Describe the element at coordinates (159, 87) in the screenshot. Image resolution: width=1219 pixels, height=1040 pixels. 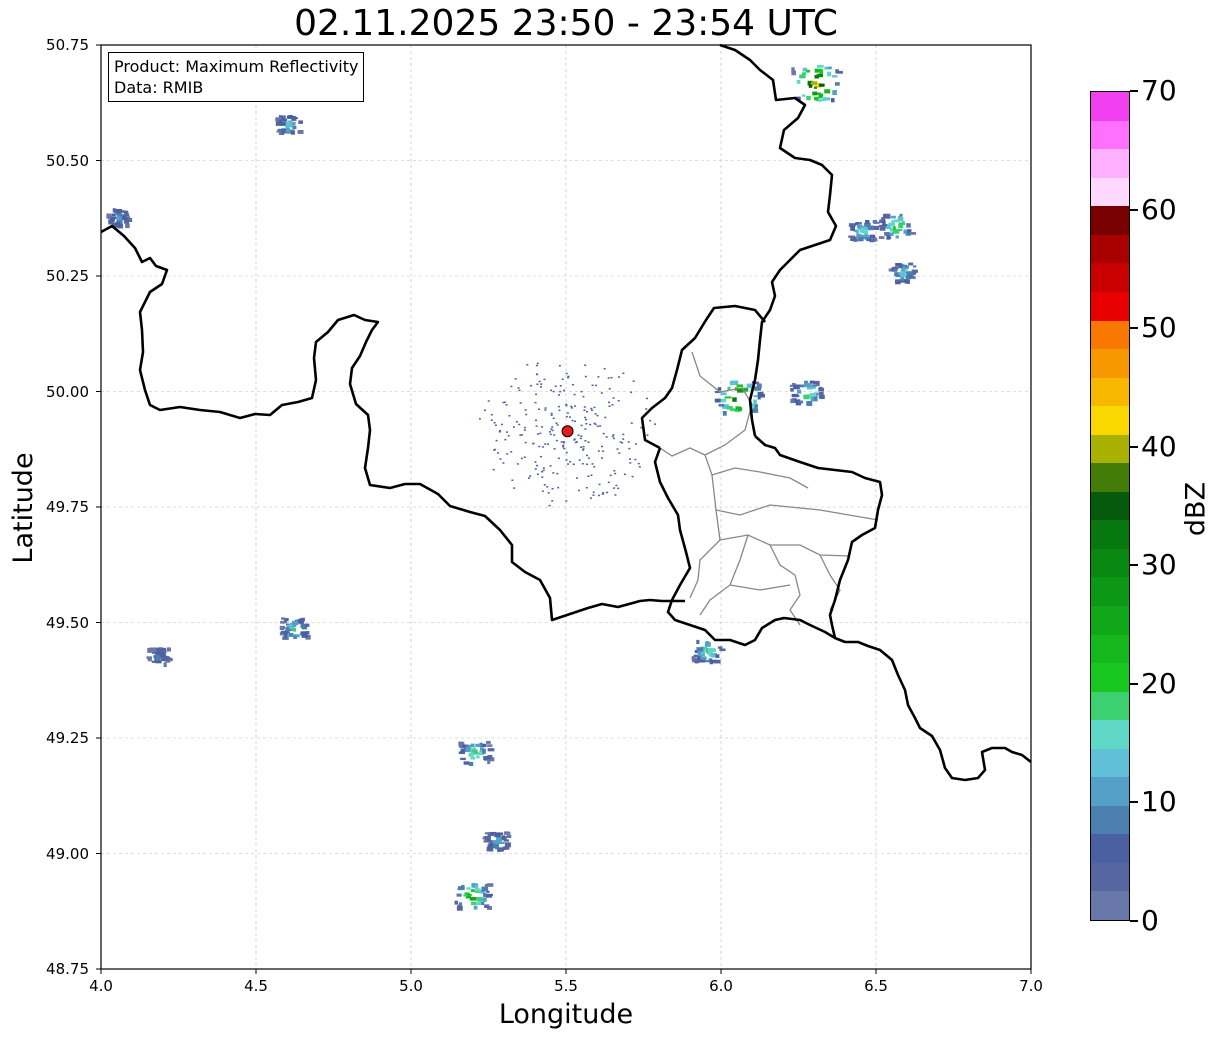
I see `data-source-label: Data: RMIB` at that location.